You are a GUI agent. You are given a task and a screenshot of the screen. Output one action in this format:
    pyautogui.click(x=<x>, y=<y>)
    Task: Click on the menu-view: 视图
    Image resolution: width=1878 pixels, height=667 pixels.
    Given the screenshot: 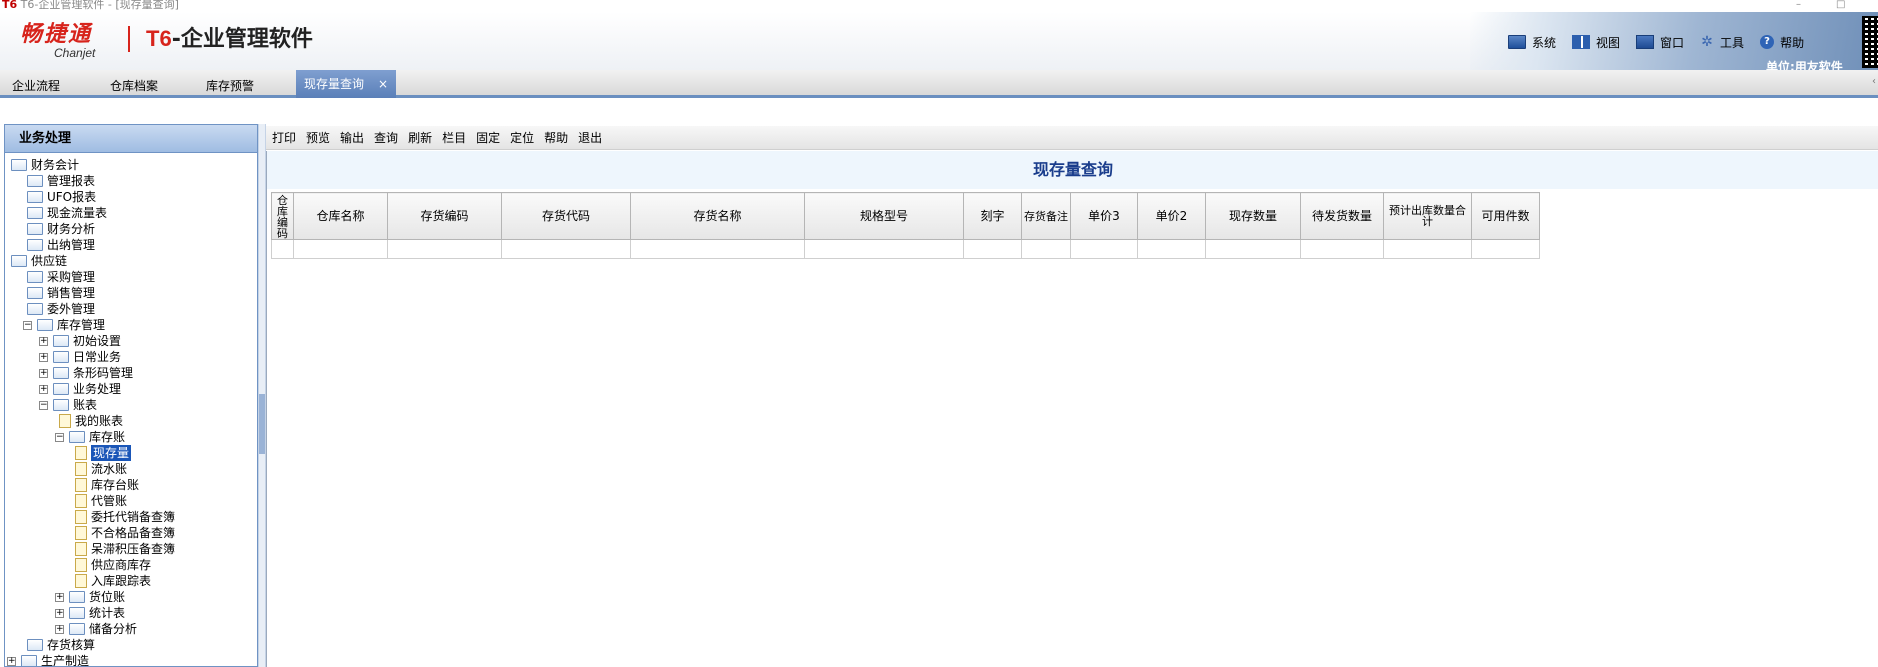 What is the action you would take?
    pyautogui.click(x=1596, y=42)
    